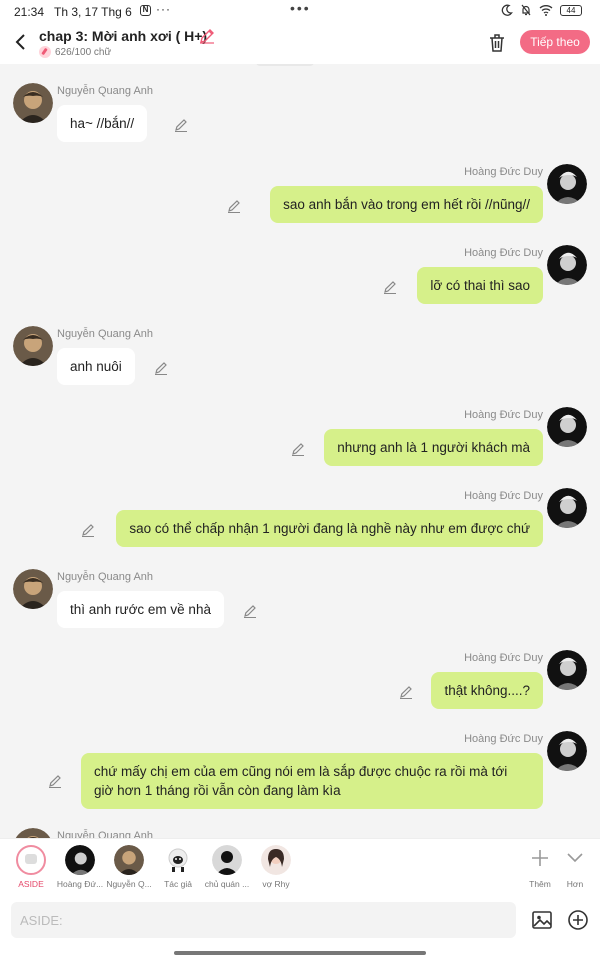 The height and width of the screenshot is (960, 600). I want to click on word-count-text: 626/100 chữ, so click(83, 52).